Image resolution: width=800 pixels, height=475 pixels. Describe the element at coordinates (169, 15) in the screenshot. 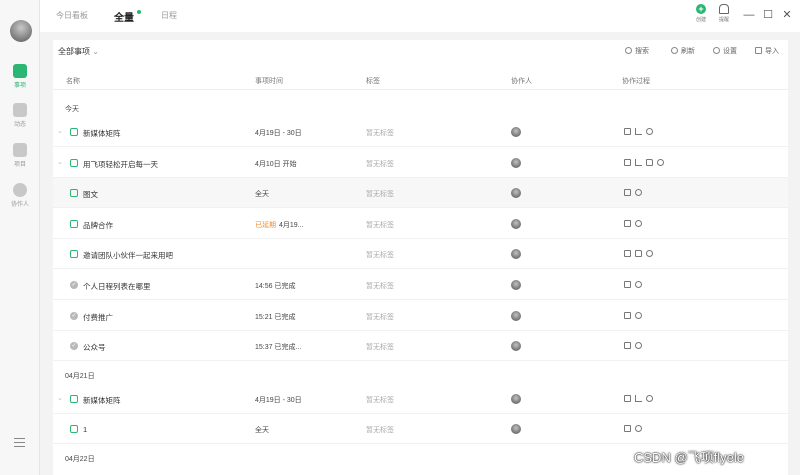

I see `tab-schedule: 日程` at that location.